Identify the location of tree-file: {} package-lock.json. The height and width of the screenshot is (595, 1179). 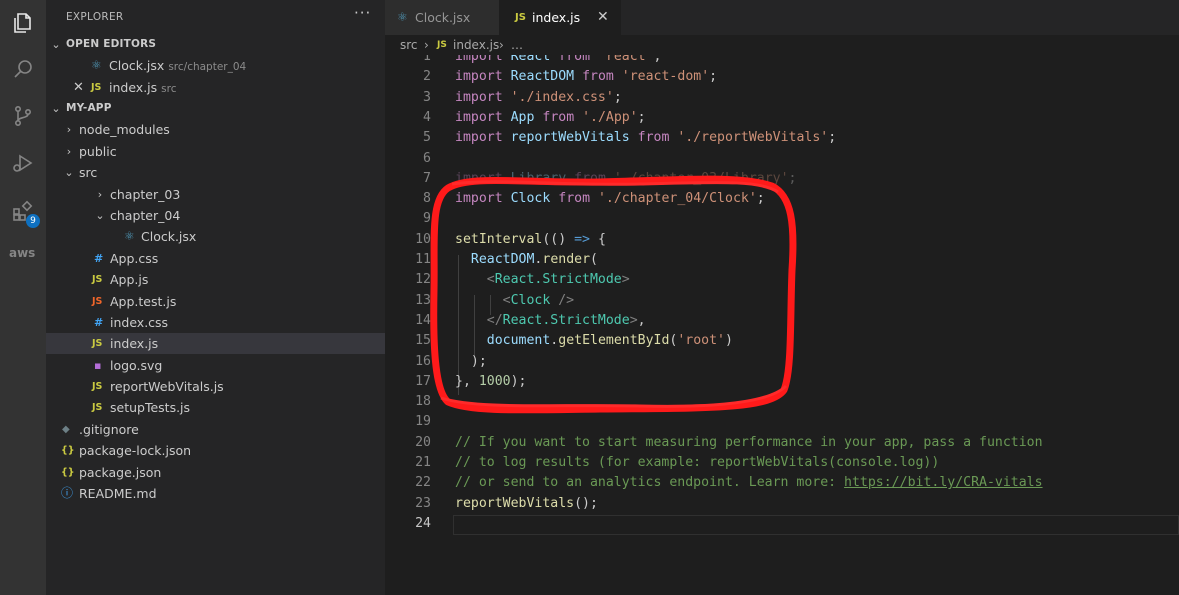
(215, 450).